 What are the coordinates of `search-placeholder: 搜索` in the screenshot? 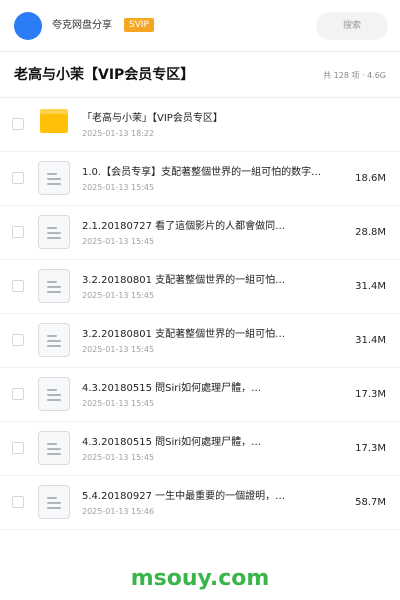 It's located at (351, 26).